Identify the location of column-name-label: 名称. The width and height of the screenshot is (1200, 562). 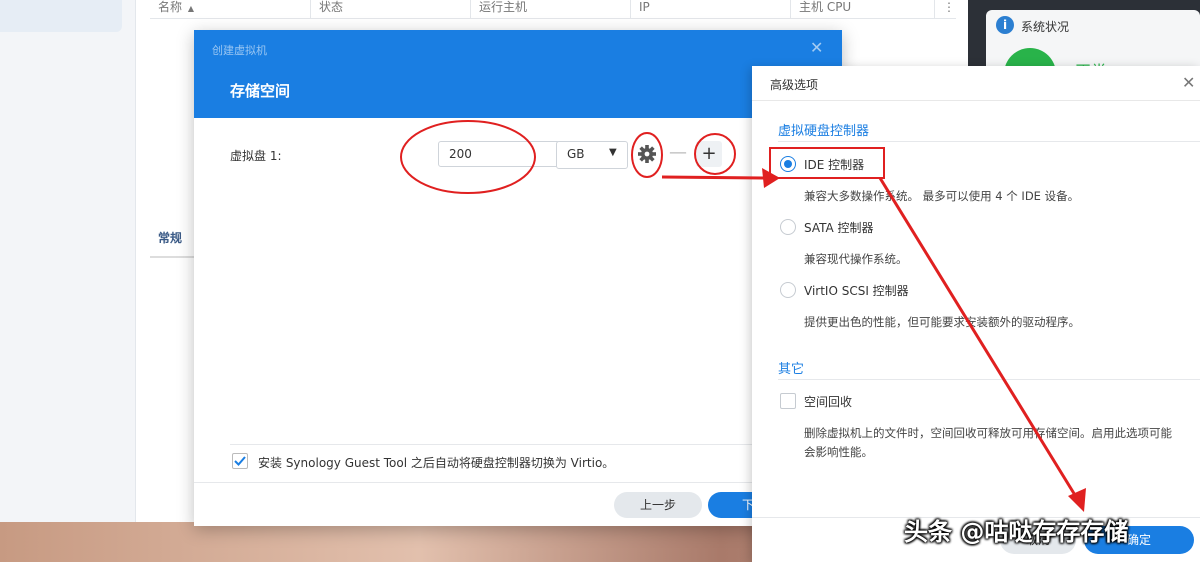
(170, 7).